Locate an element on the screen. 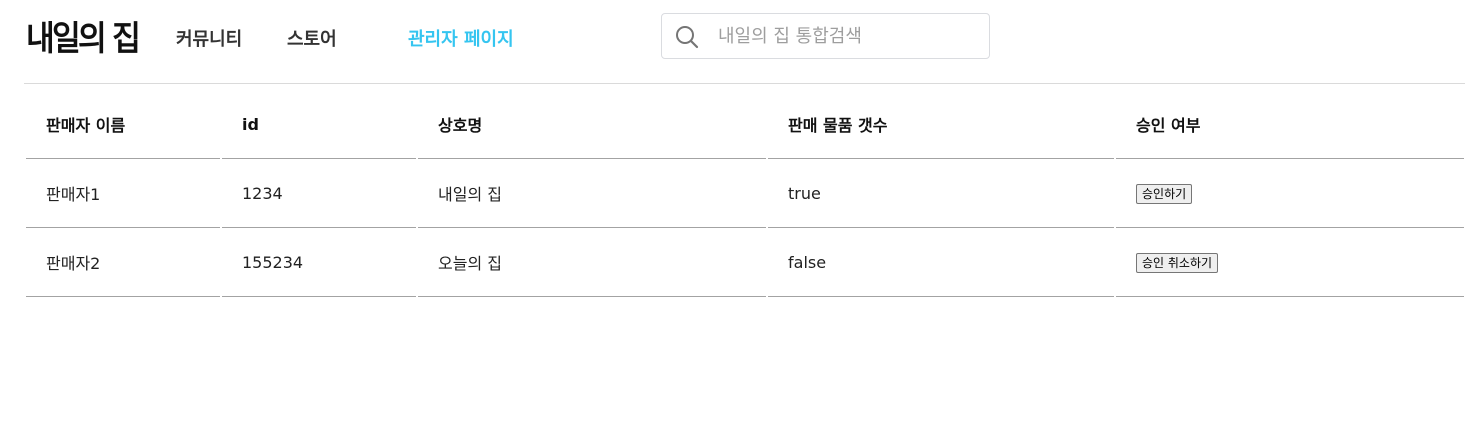 This screenshot has height=427, width=1477. approve-button: 승인하기 is located at coordinates (1164, 193).